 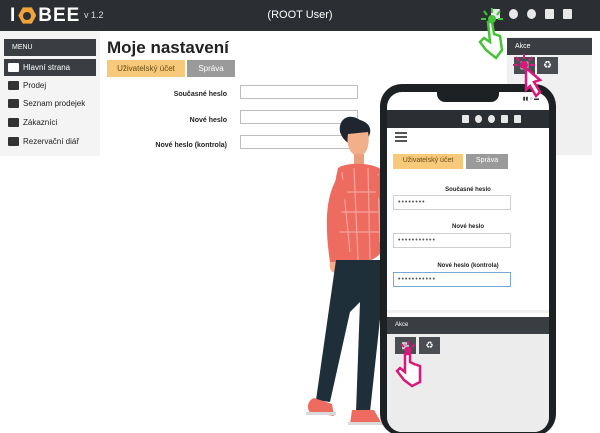 What do you see at coordinates (467, 227) in the screenshot?
I see `phone-new-password-label: Nové heslo` at bounding box center [467, 227].